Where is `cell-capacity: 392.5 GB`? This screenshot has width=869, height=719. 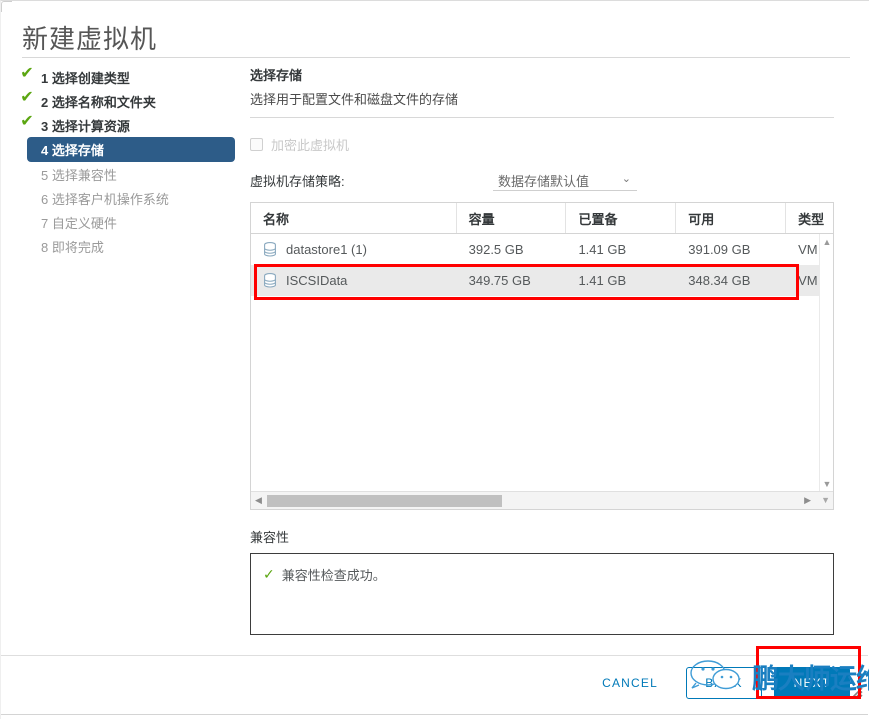 cell-capacity: 392.5 GB is located at coordinates (496, 249).